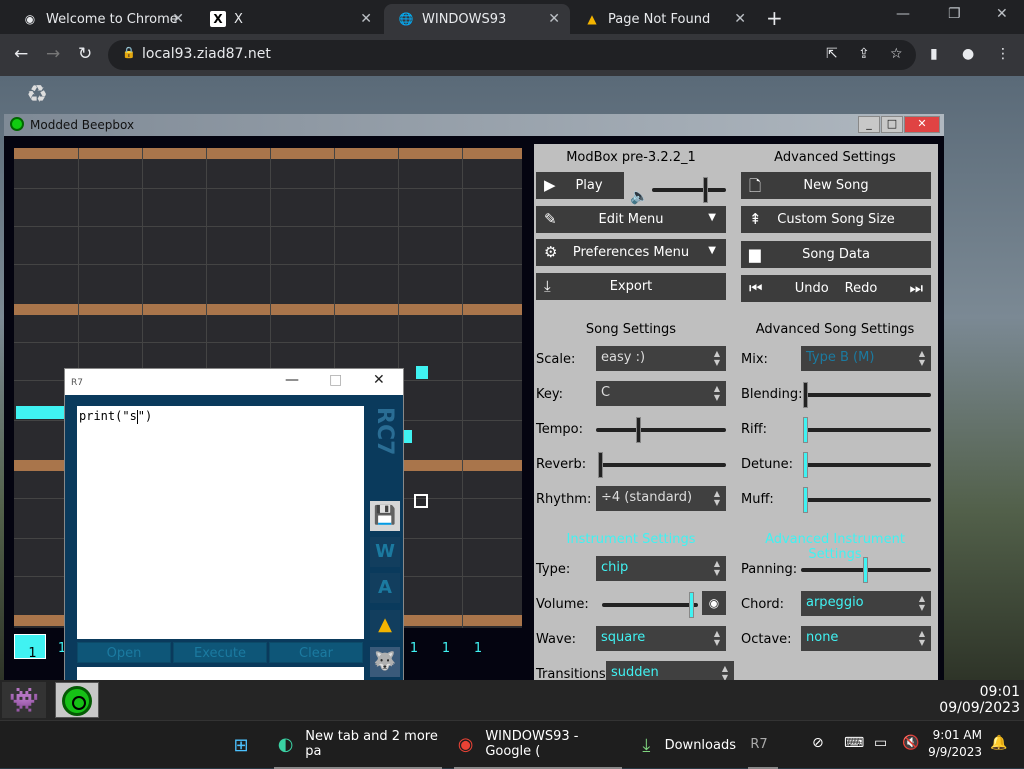 This screenshot has width=1024, height=769. I want to click on custom-song-size-button: ⇞ Custom Song Size, so click(836, 219).